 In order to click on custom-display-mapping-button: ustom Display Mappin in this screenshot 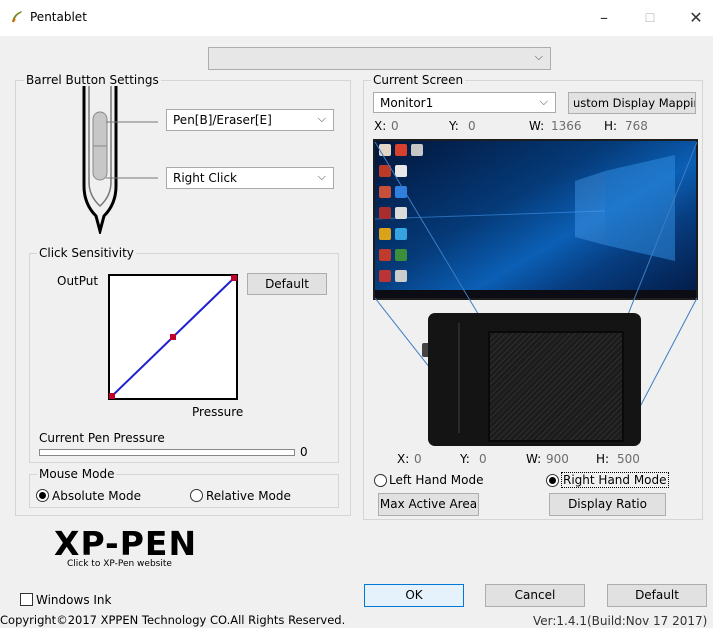, I will do `click(632, 103)`.